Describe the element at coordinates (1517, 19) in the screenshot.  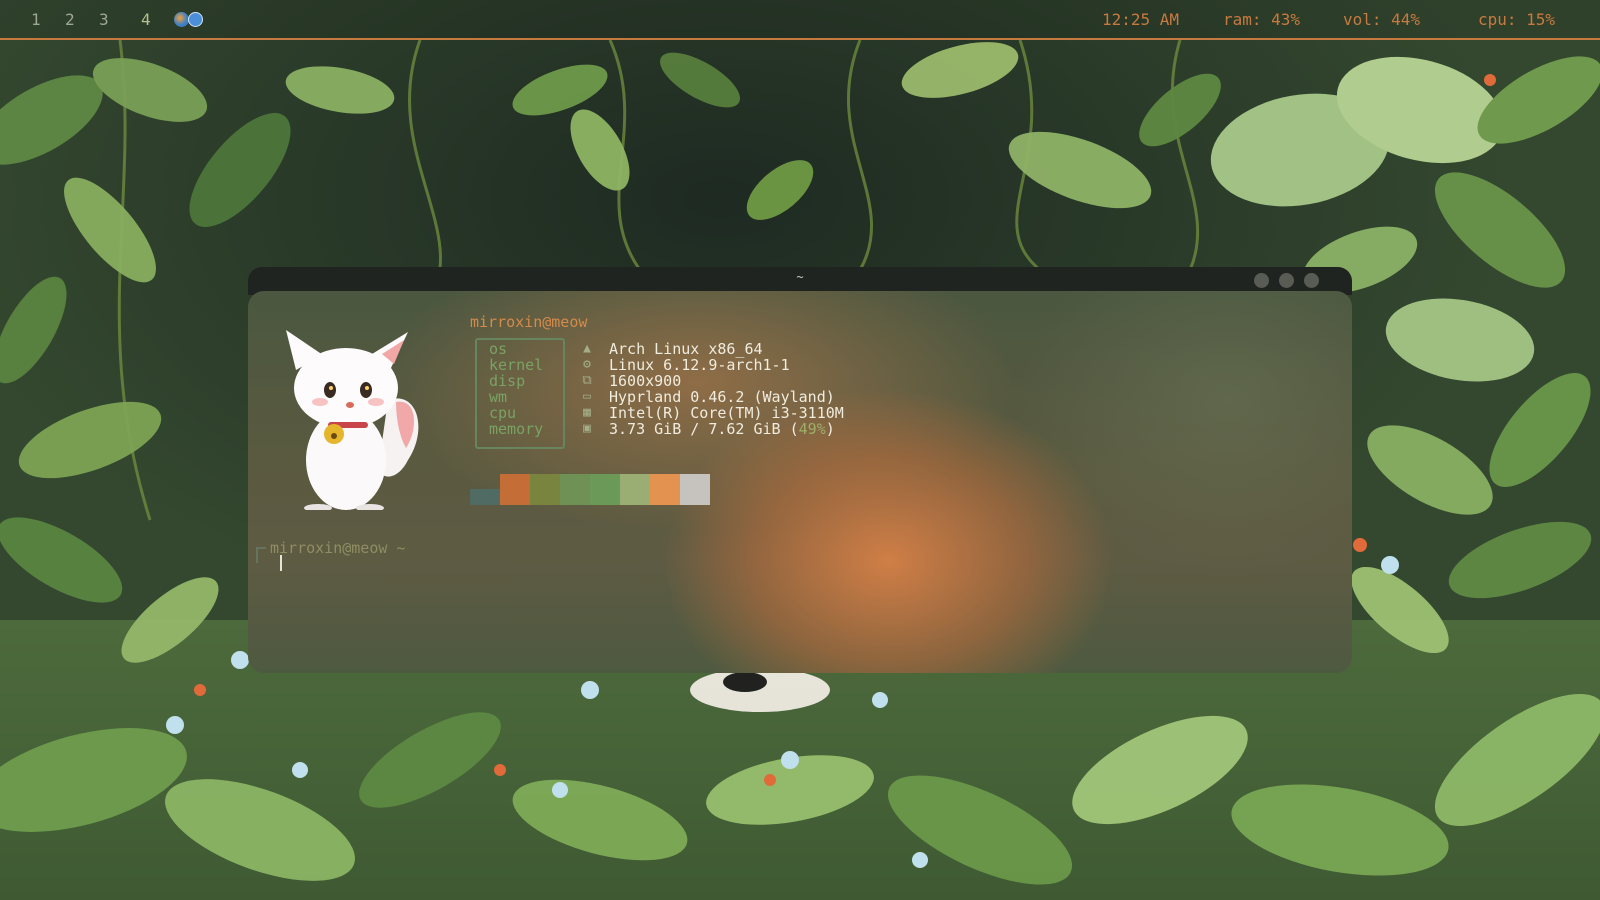
I see `cpu-usage: cpu: 15%` at that location.